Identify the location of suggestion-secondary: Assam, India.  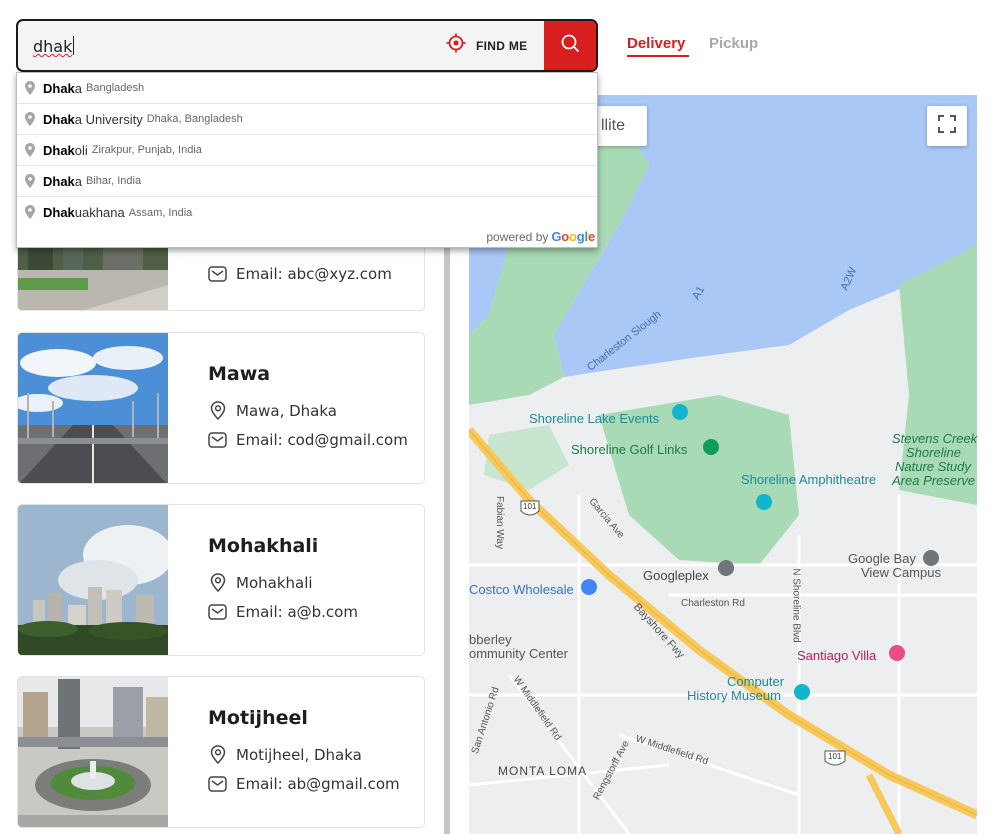
(160, 212).